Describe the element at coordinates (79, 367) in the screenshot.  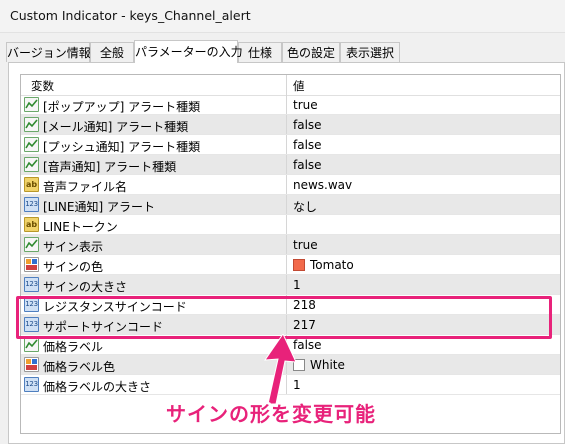
I see `row-name: 価格ラベル色` at that location.